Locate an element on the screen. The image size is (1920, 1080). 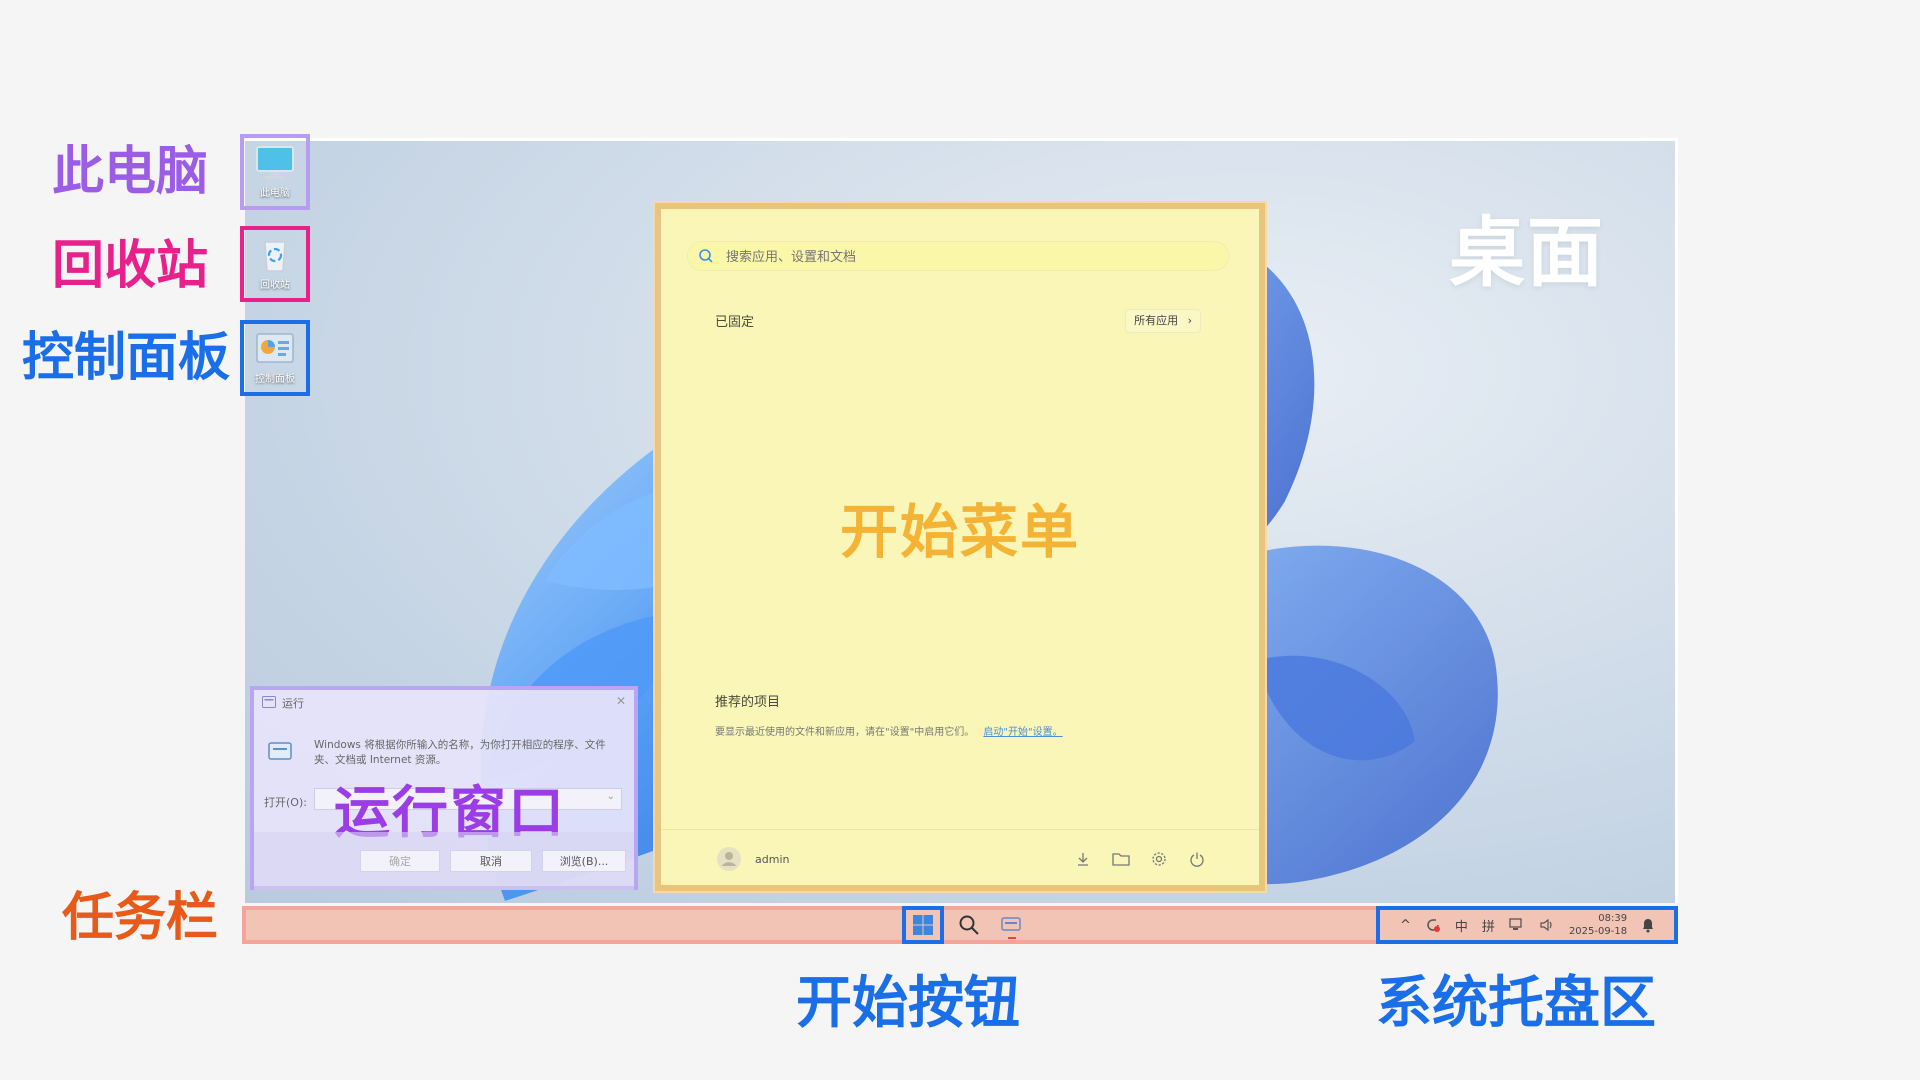
system-tray: ^ 中 拼 08:39 2025-09-18 is located at coordinates (1527, 925).